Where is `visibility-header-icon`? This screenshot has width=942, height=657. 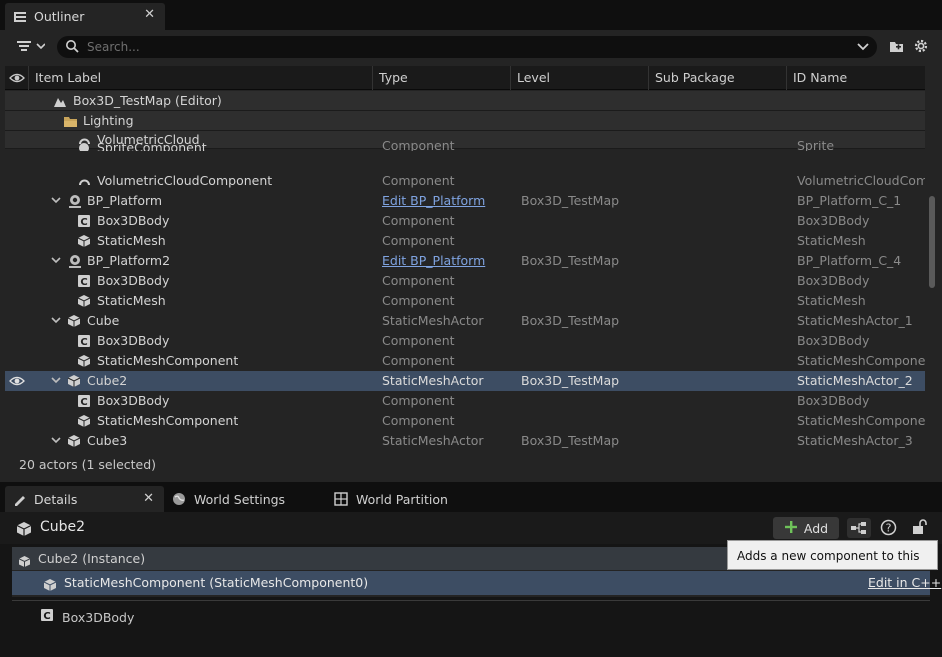 visibility-header-icon is located at coordinates (17, 78).